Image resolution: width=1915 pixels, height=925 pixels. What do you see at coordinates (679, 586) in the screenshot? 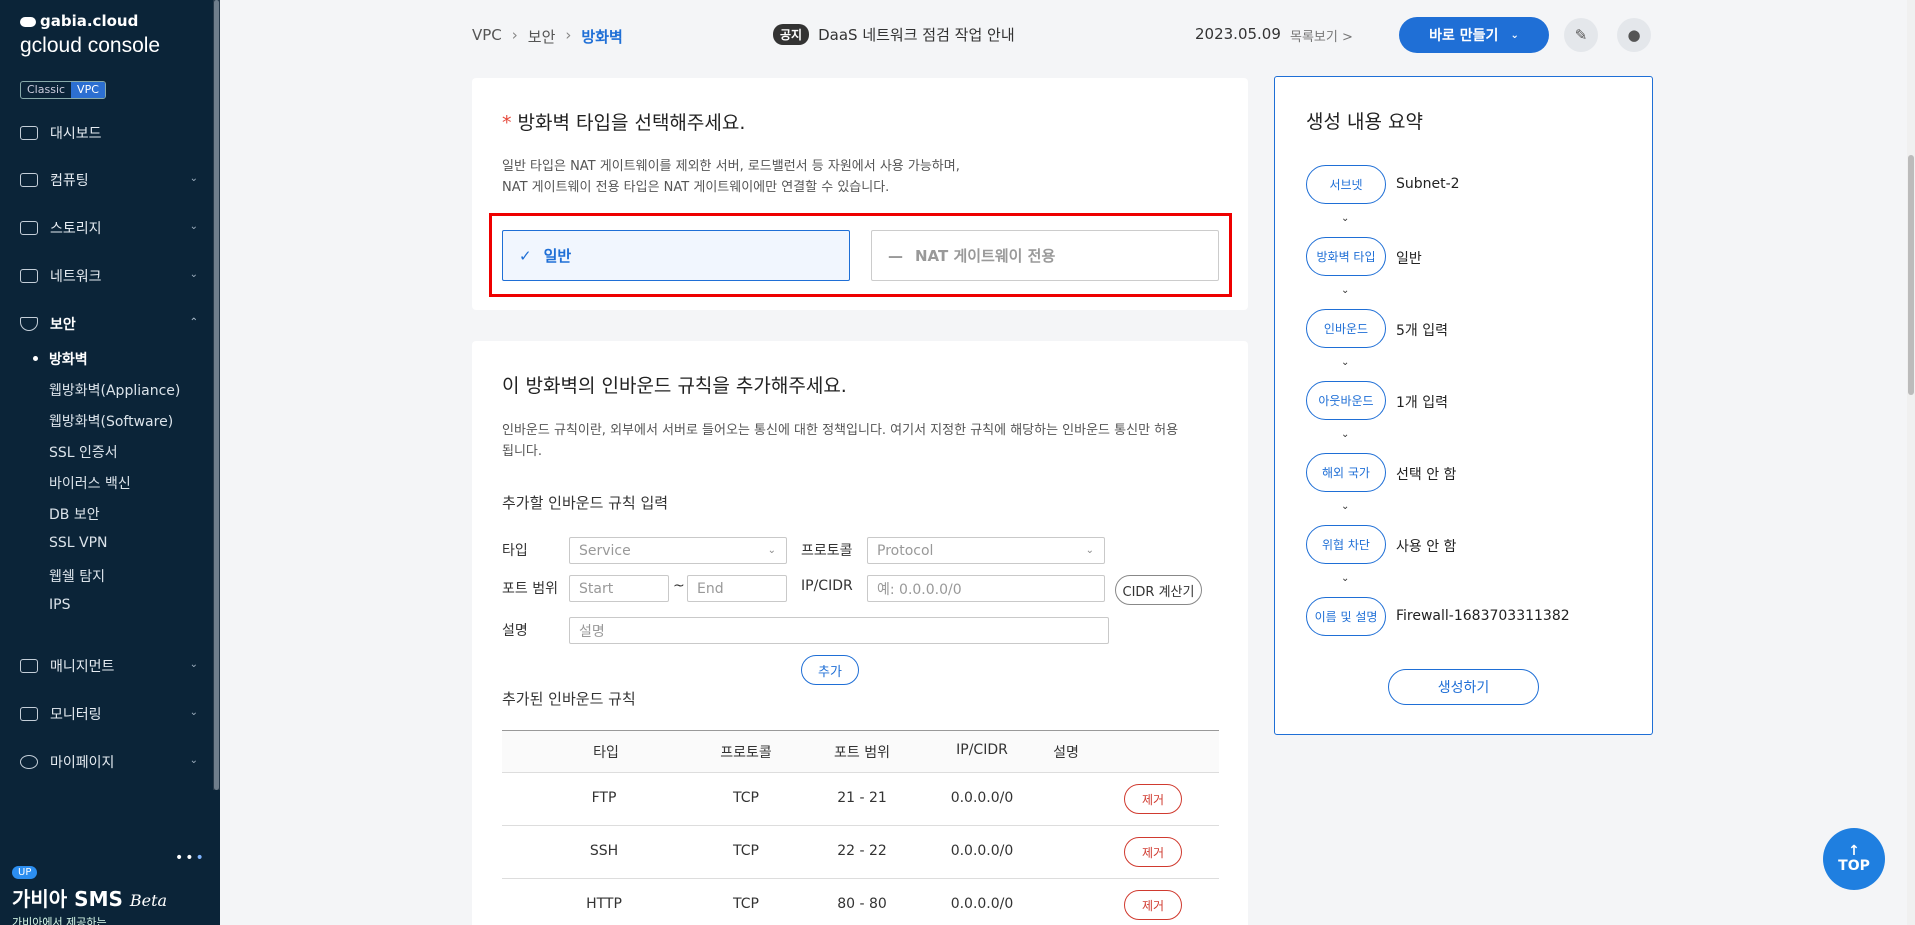
I see `port-tilde: ~` at bounding box center [679, 586].